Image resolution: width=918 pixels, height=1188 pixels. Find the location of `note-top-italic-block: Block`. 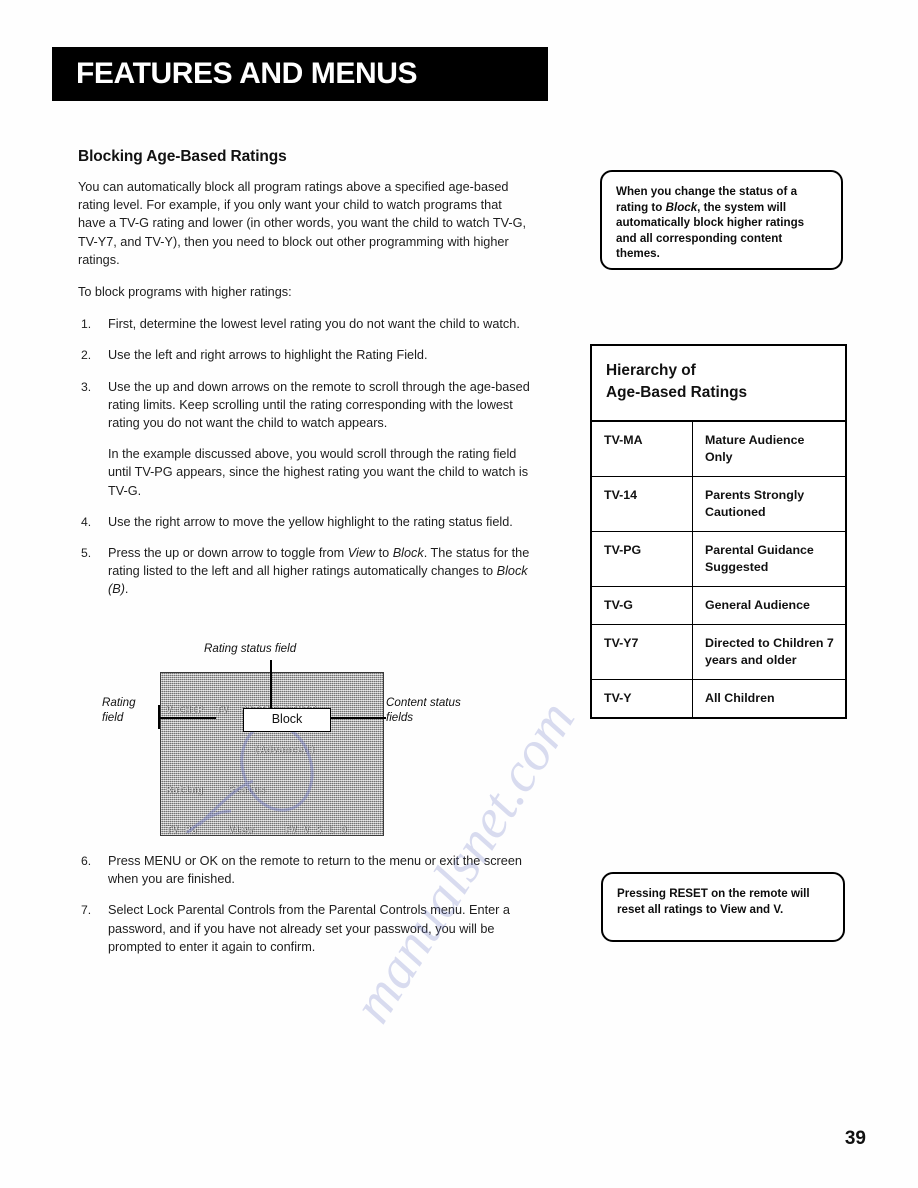

note-top-italic-block: Block is located at coordinates (681, 207).